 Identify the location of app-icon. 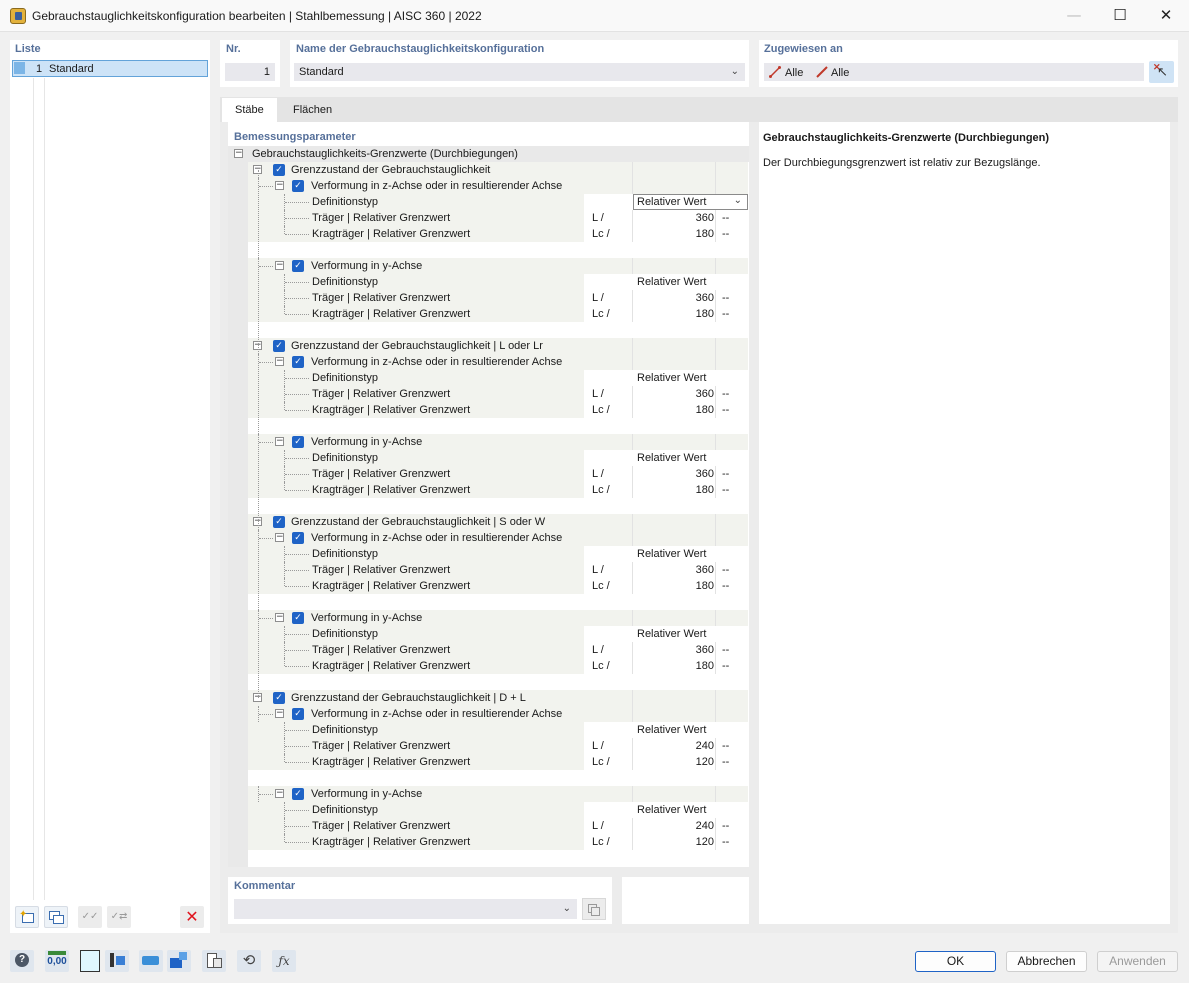
(18, 16).